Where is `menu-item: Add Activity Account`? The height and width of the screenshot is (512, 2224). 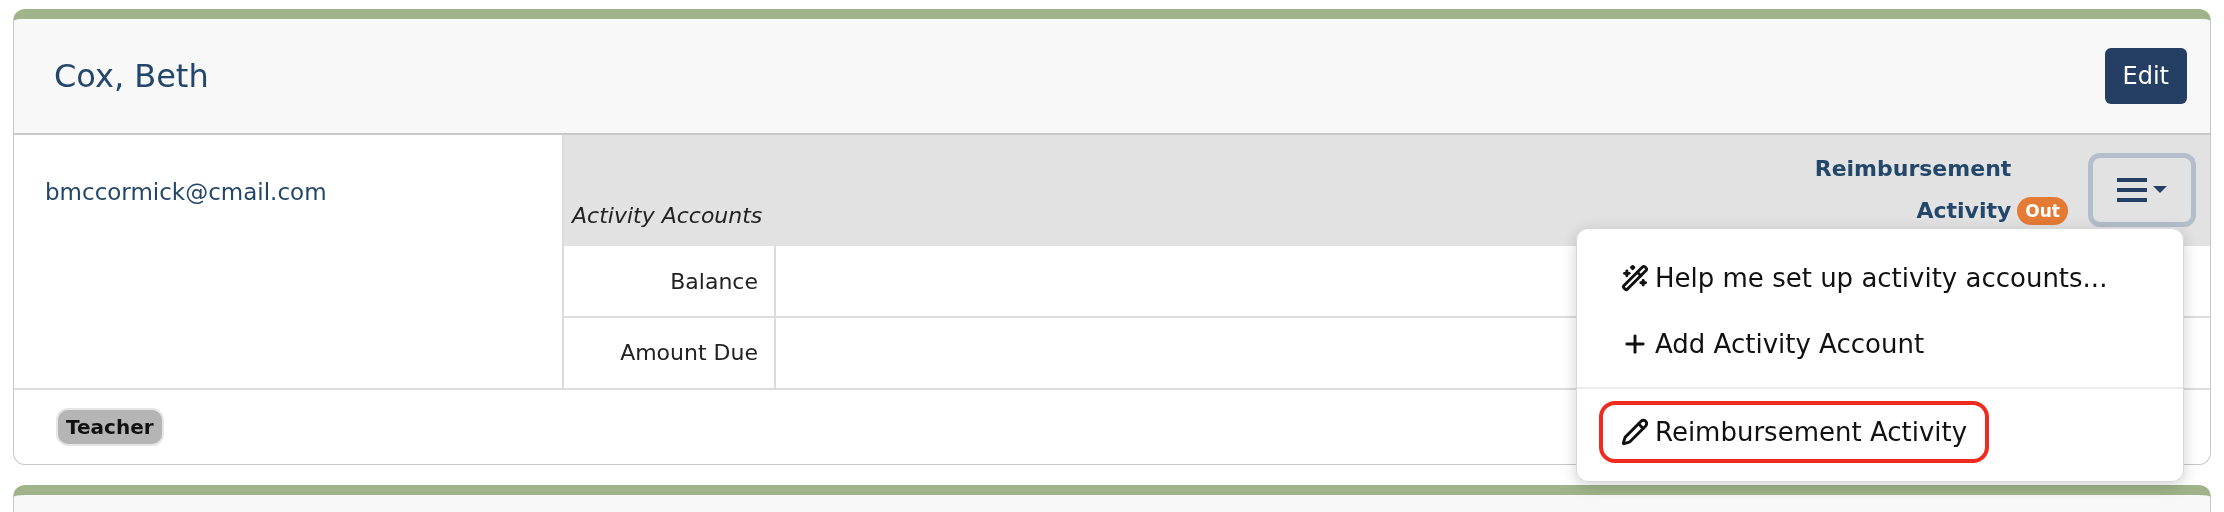
menu-item: Add Activity Account is located at coordinates (1773, 344).